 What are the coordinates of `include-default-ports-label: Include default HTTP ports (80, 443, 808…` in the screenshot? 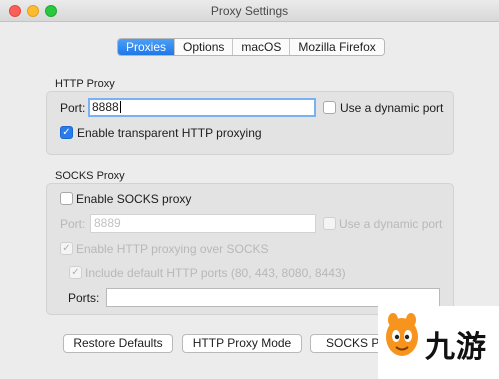 It's located at (215, 273).